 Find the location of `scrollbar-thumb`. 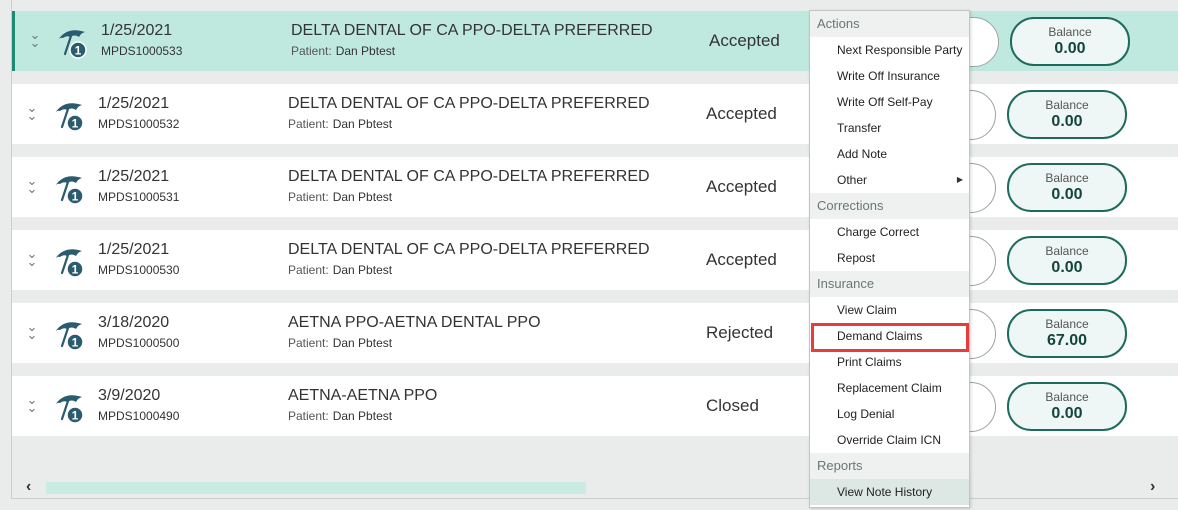

scrollbar-thumb is located at coordinates (316, 488).